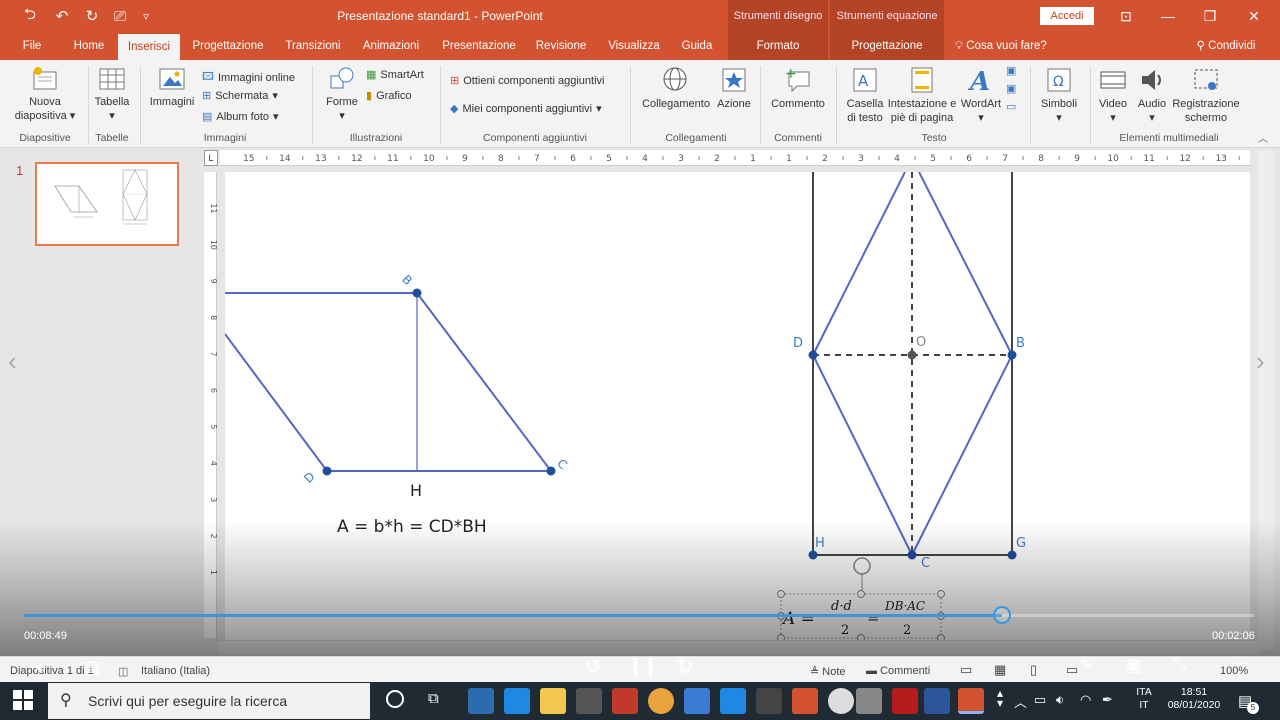 This screenshot has height=720, width=1280. Describe the element at coordinates (1266, 400) in the screenshot. I see `vertical-scrollbar` at that location.